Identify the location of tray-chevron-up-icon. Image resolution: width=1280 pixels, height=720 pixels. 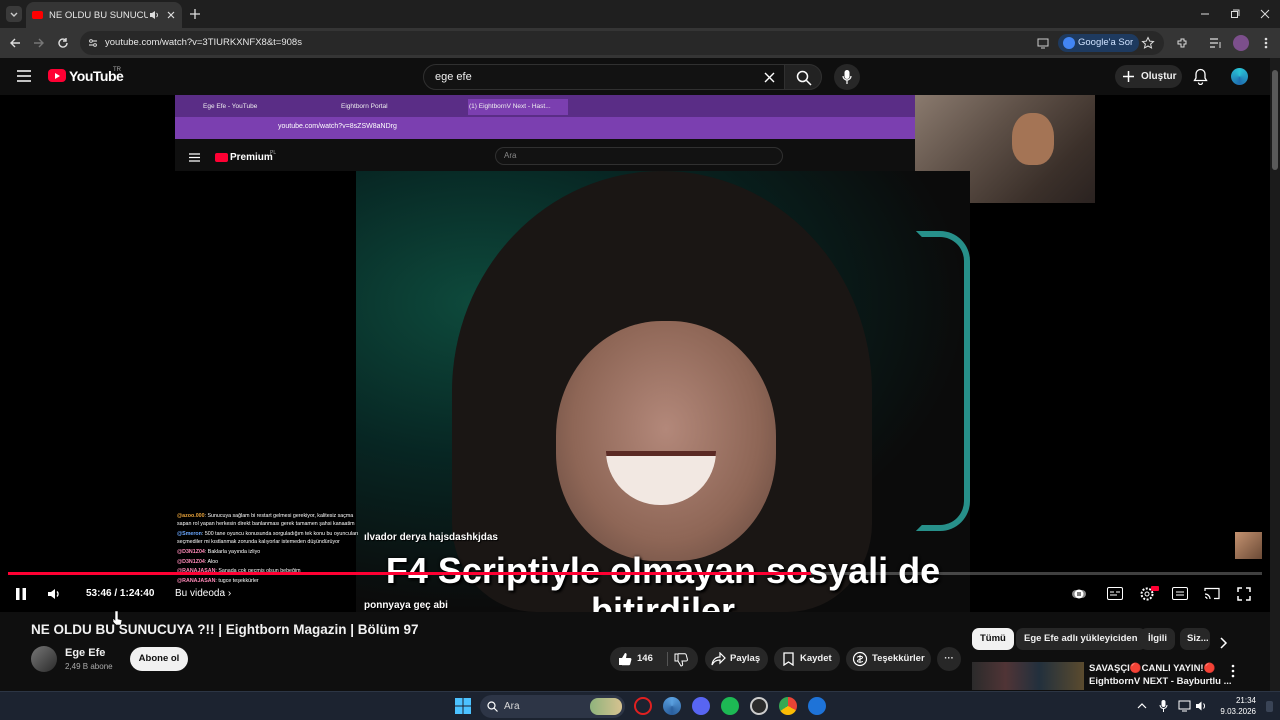
(1142, 706).